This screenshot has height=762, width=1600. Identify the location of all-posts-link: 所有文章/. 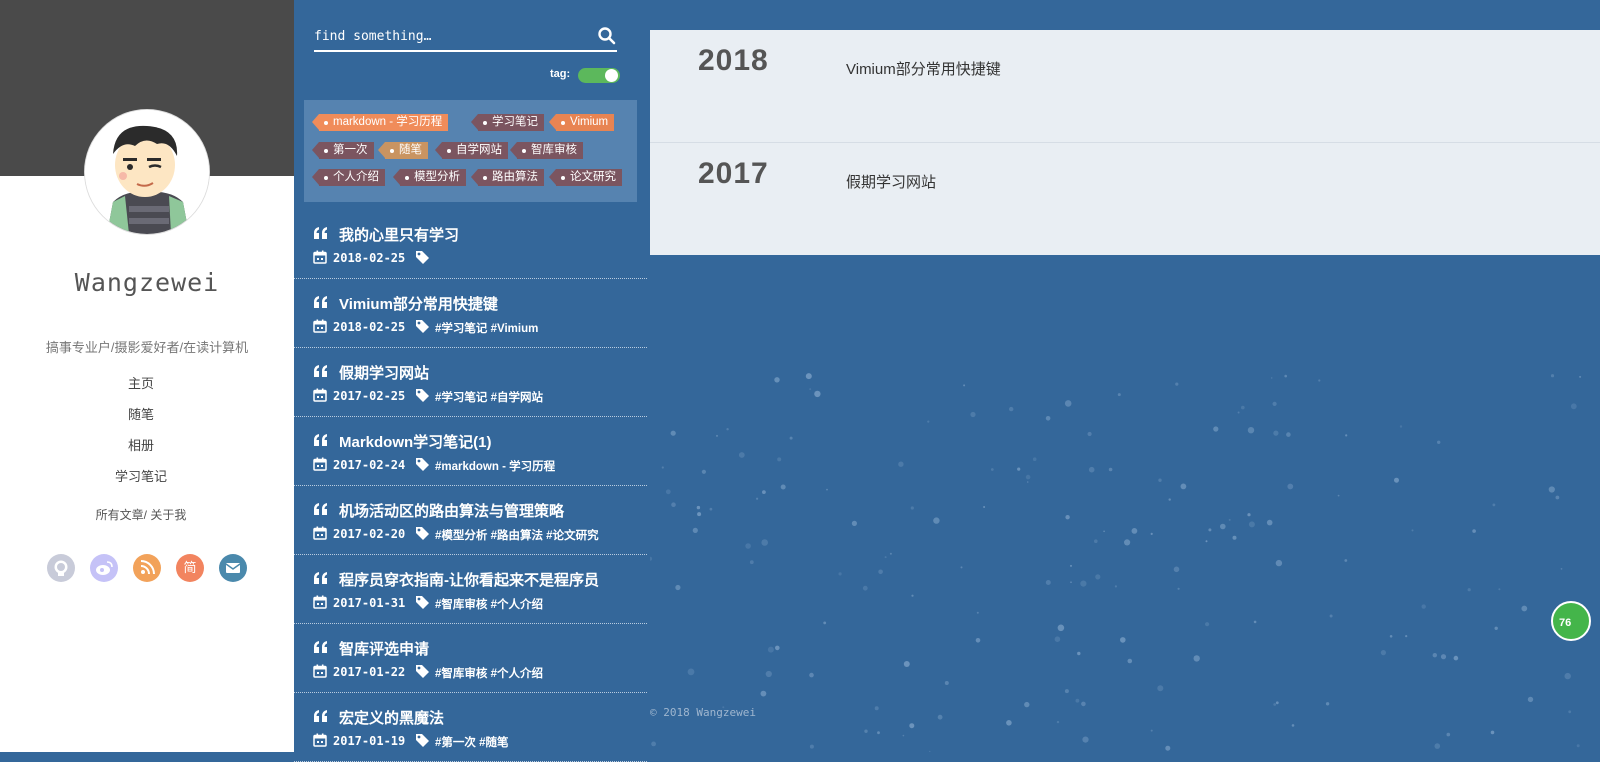
(121, 515).